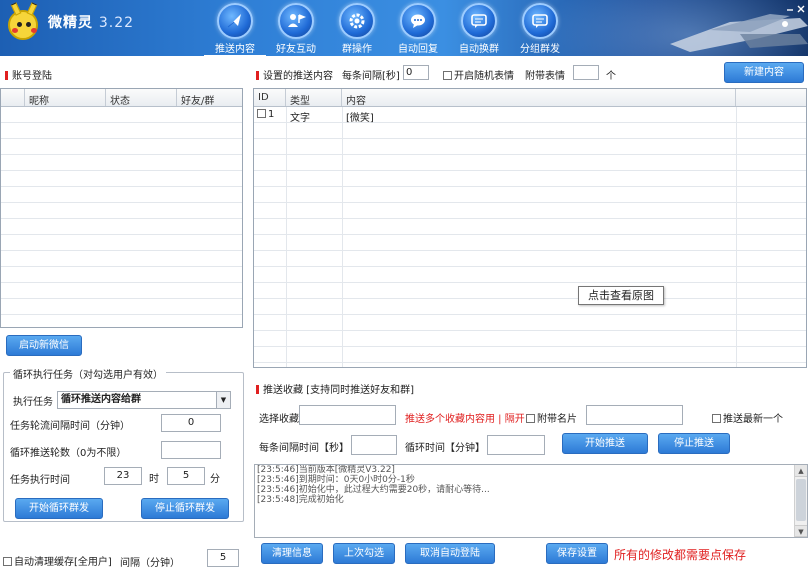  Describe the element at coordinates (357, 49) in the screenshot. I see `nav-label: 群操作` at that location.